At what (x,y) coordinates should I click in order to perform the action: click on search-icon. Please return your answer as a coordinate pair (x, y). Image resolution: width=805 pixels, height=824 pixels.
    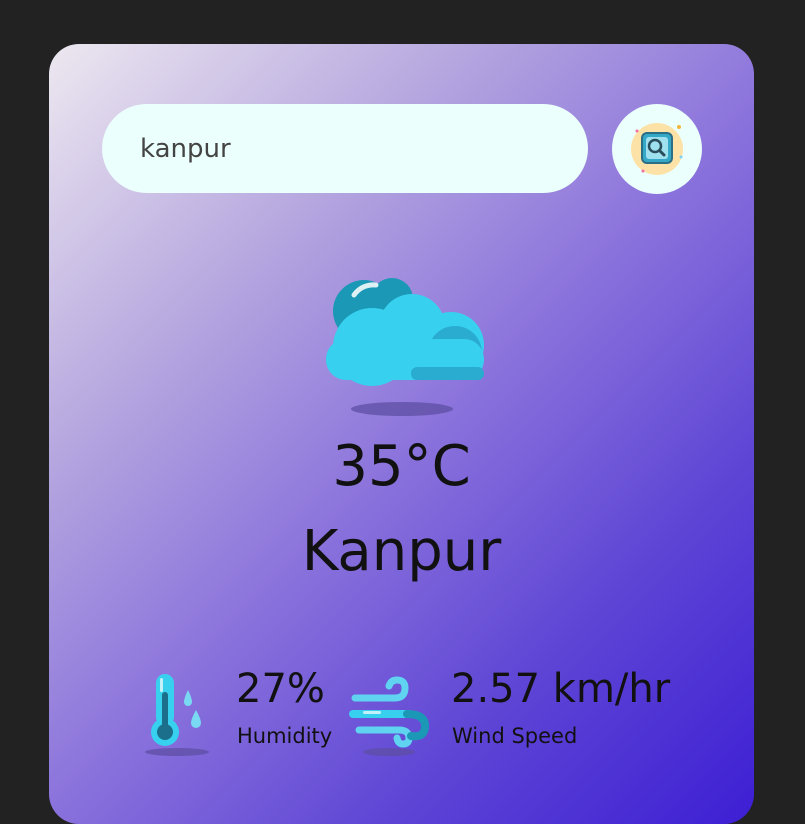
    Looking at the image, I should click on (657, 149).